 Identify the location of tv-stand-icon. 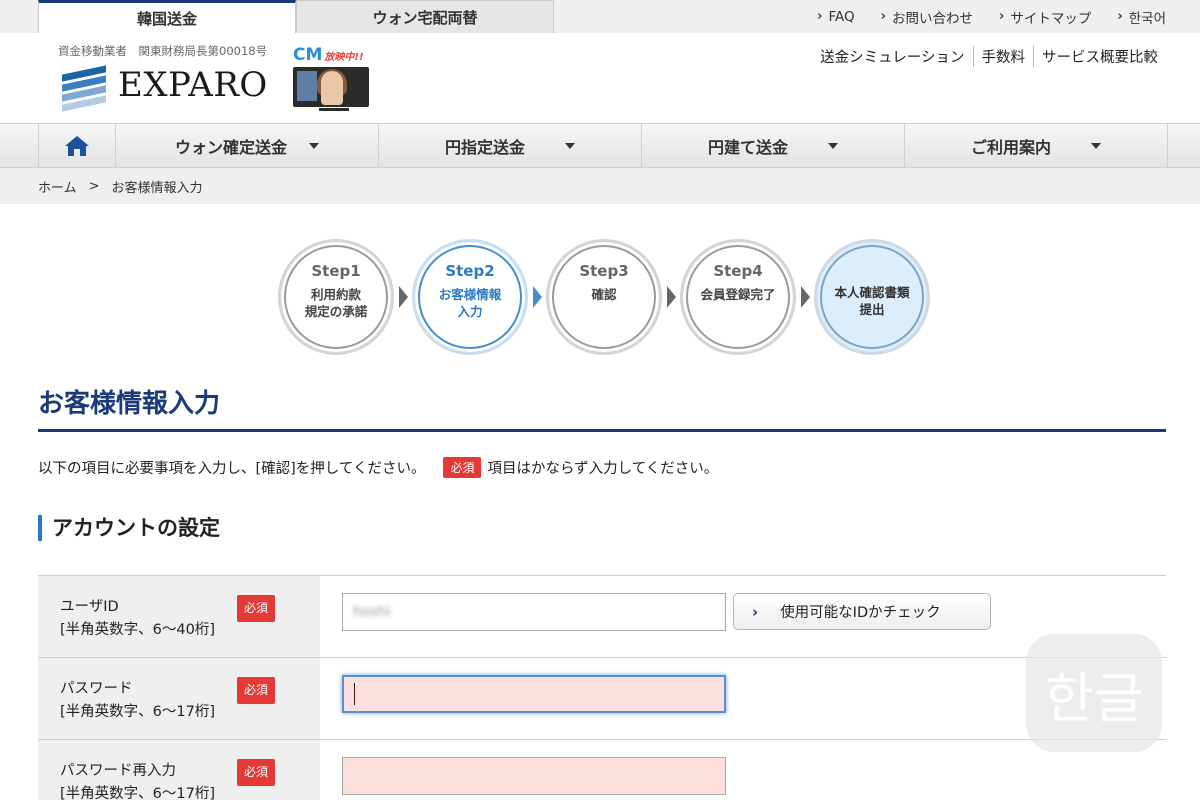
(334, 109).